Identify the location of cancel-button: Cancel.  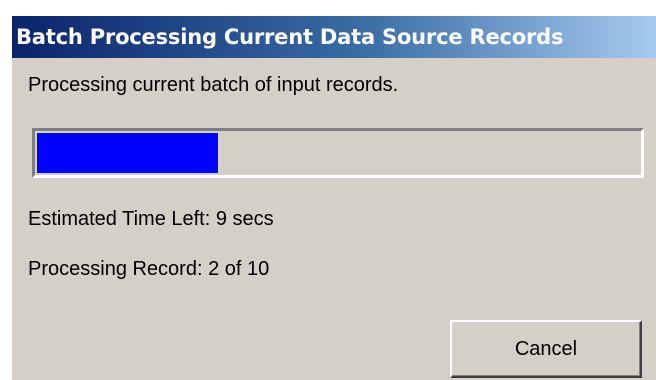
(546, 349).